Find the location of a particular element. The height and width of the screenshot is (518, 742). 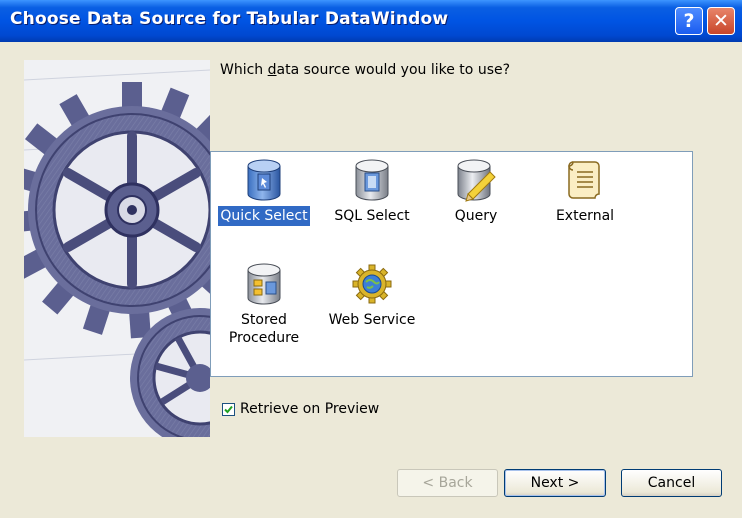

checkmark-icon is located at coordinates (228, 409).